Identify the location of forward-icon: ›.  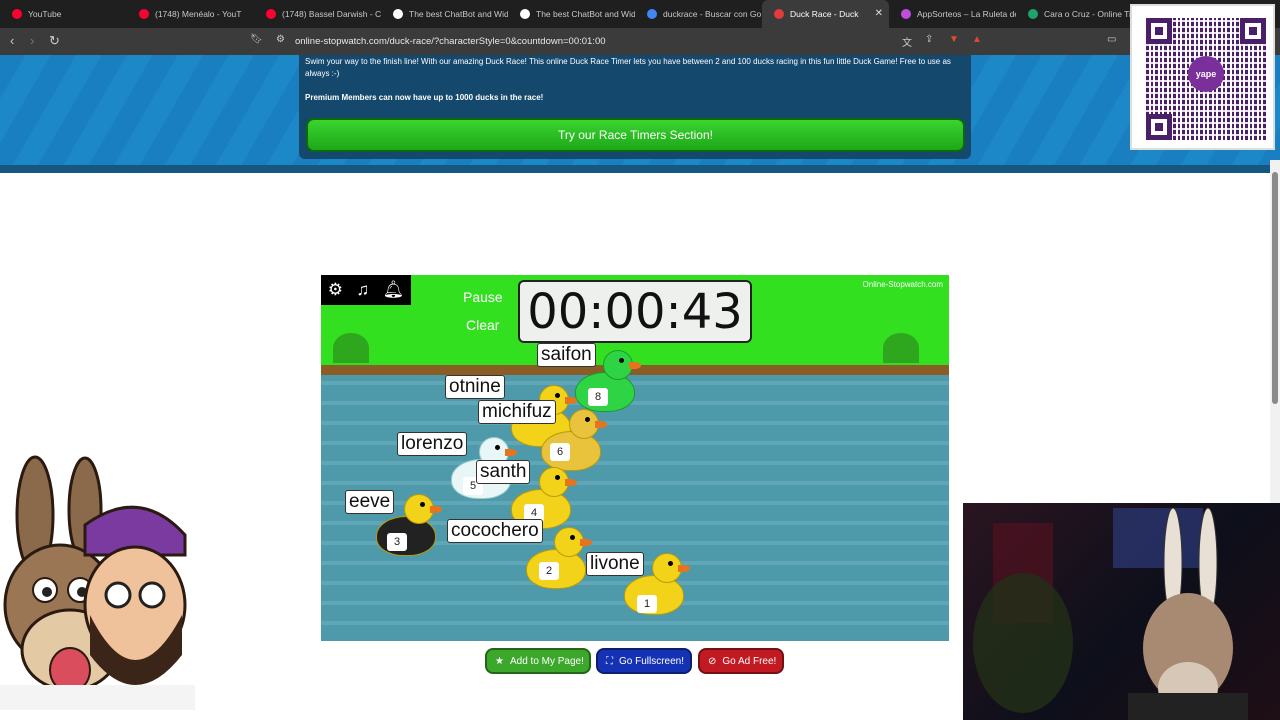
(32, 40).